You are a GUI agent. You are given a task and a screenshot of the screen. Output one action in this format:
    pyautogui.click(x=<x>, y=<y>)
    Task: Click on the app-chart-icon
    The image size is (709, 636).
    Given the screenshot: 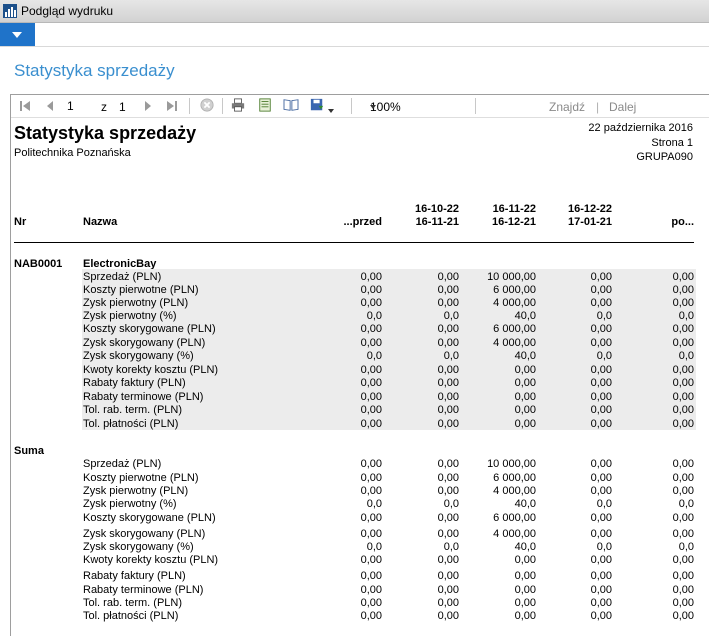 What is the action you would take?
    pyautogui.click(x=10, y=11)
    